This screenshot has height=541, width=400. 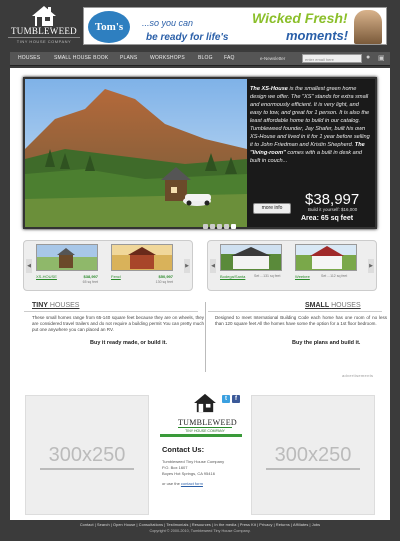 I want to click on site-logo: TUMBLEWEED TINY HOUSE COMPANY, so click(x=44, y=27).